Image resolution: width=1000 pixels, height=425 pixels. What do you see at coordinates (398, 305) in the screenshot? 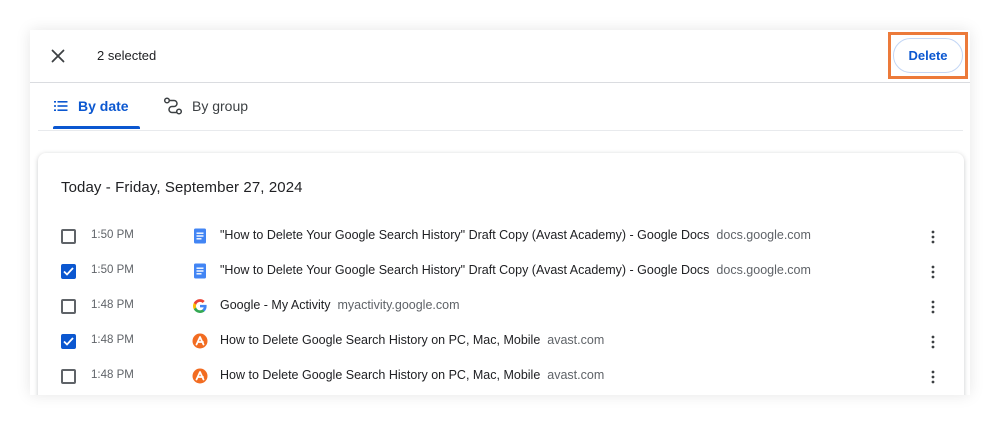
I see `page-domain: myactivity.google.com` at bounding box center [398, 305].